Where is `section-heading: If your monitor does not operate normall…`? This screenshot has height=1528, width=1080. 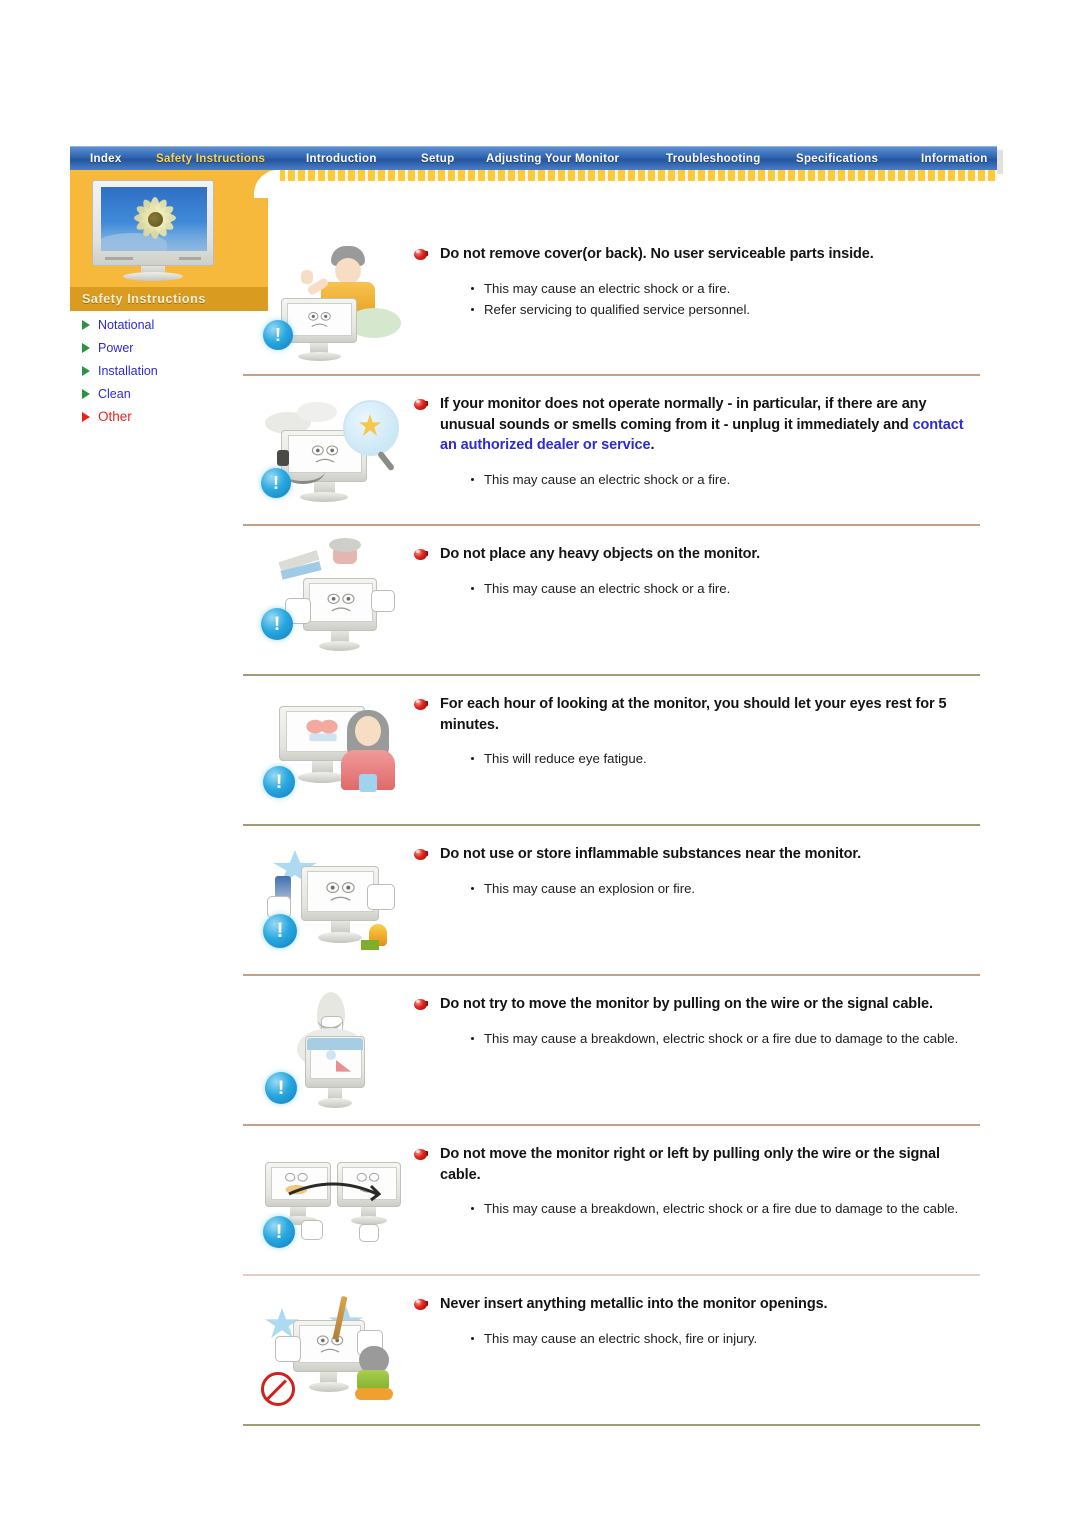
section-heading: If your monitor does not operate normall… is located at coordinates (693, 425).